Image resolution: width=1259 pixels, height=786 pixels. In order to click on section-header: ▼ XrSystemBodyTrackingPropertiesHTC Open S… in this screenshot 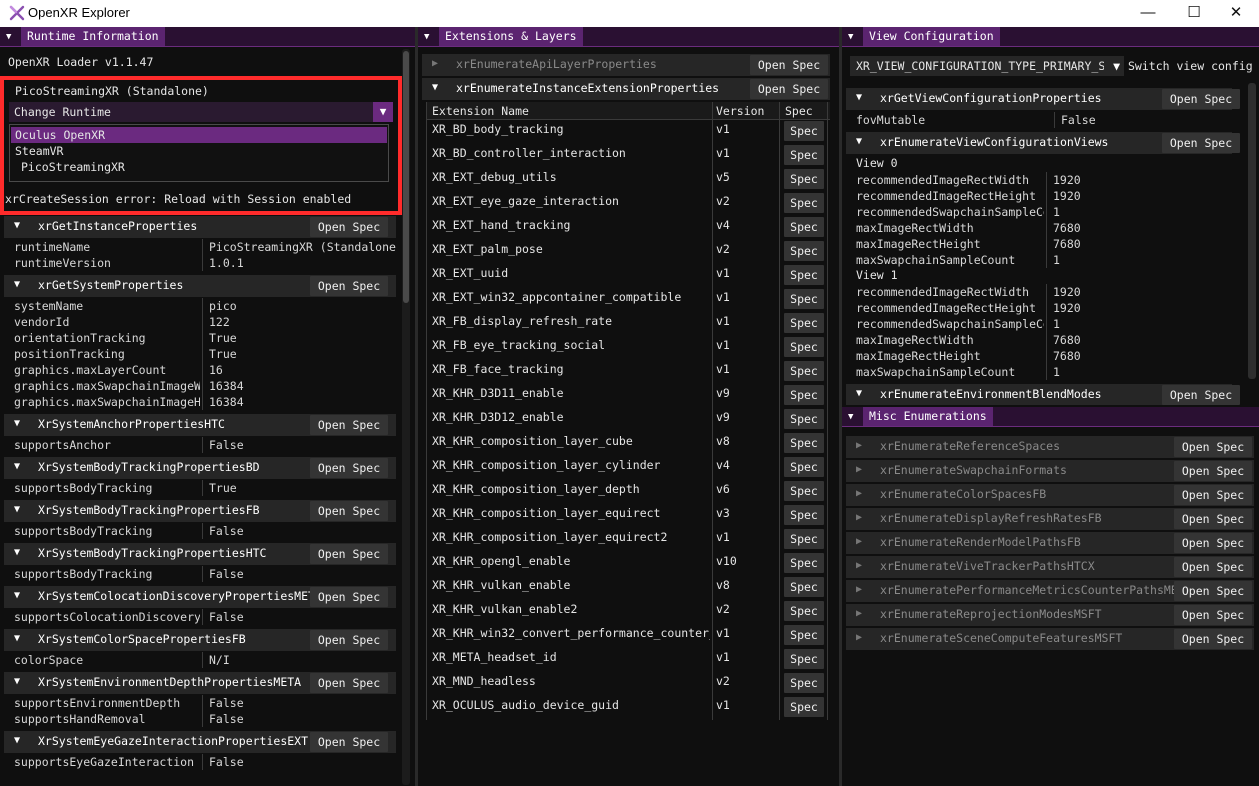, I will do `click(200, 554)`.